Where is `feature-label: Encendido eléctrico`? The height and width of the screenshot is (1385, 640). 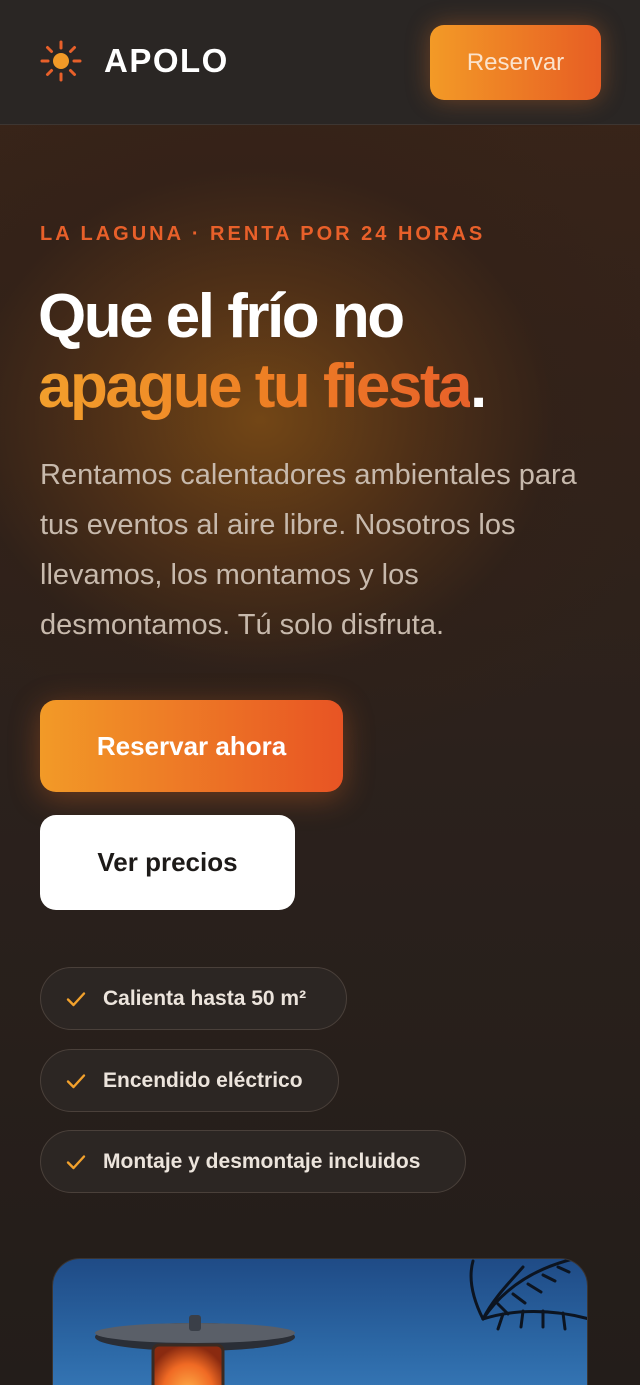 feature-label: Encendido eléctrico is located at coordinates (203, 1080).